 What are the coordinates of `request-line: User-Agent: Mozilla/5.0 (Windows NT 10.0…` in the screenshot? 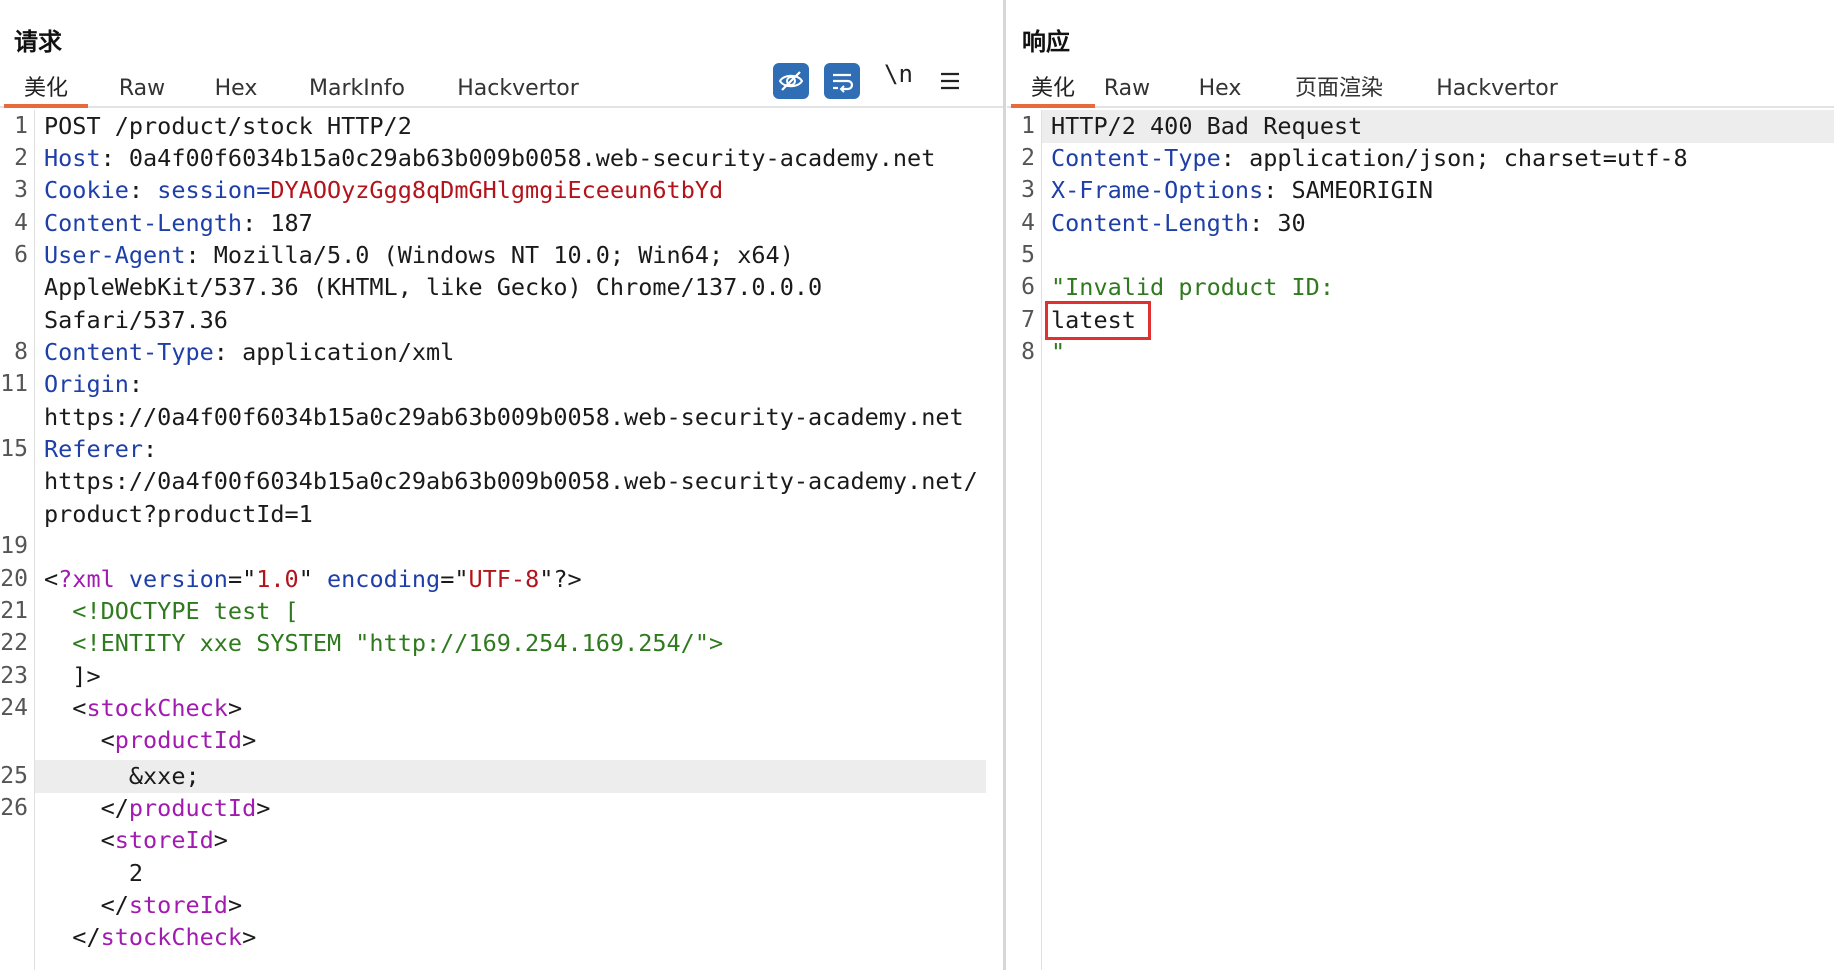 It's located at (419, 255).